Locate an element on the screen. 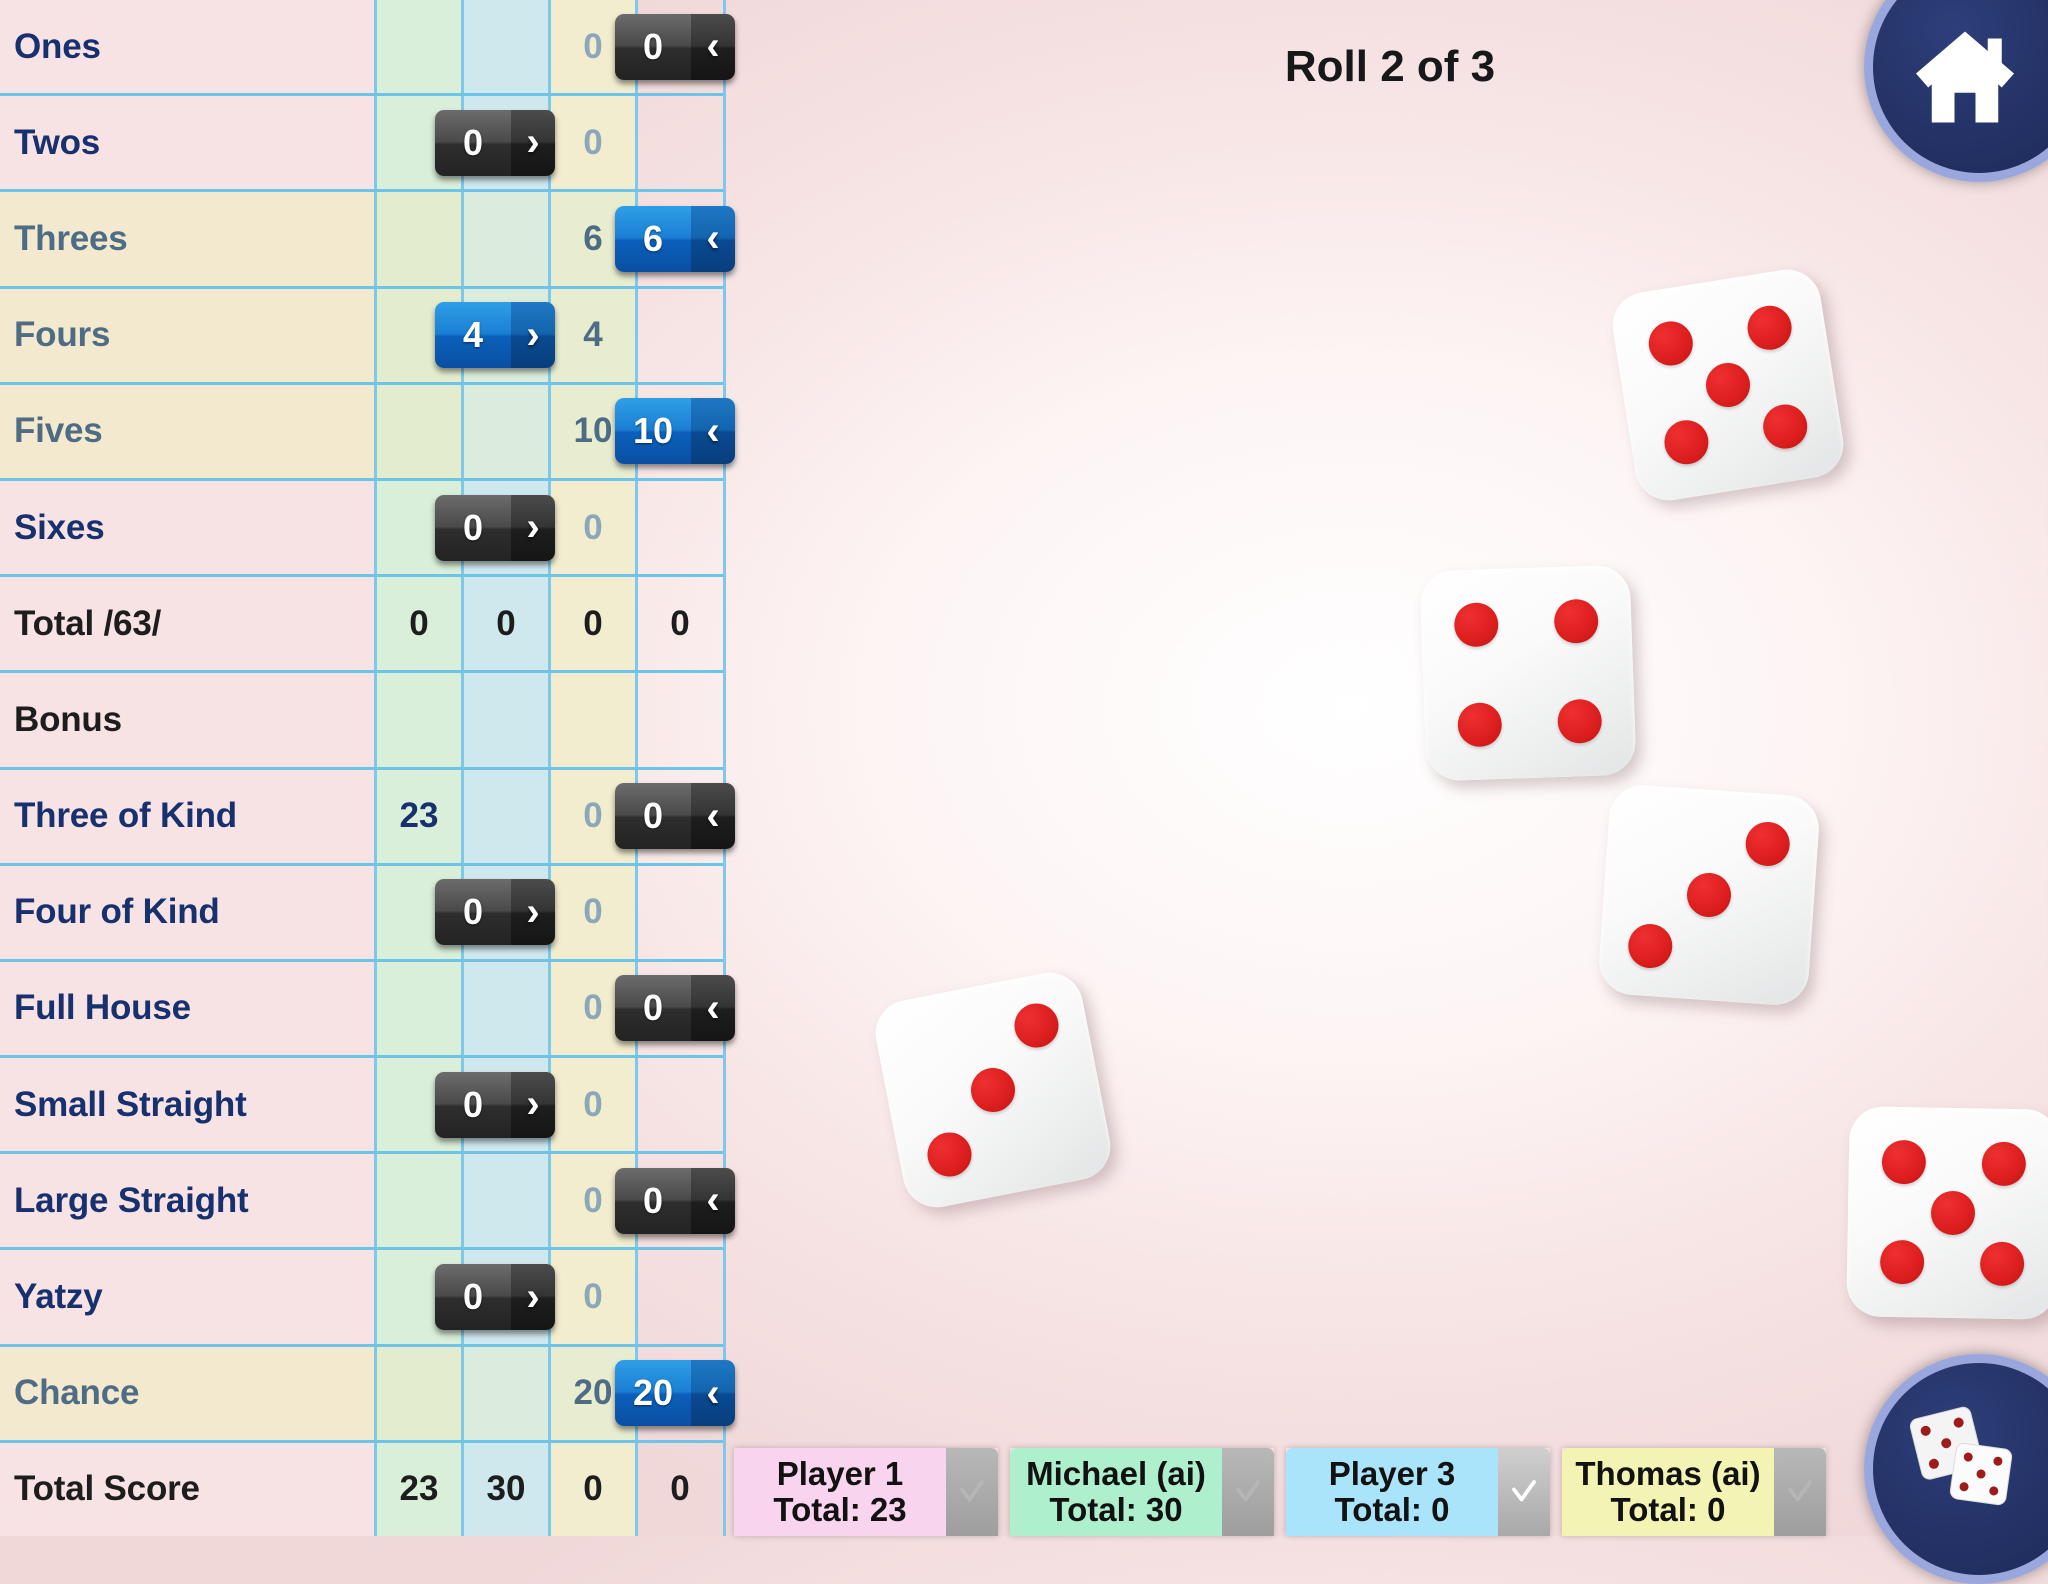 The width and height of the screenshot is (2048, 1584). player-total: Total: 23 is located at coordinates (840, 1509).